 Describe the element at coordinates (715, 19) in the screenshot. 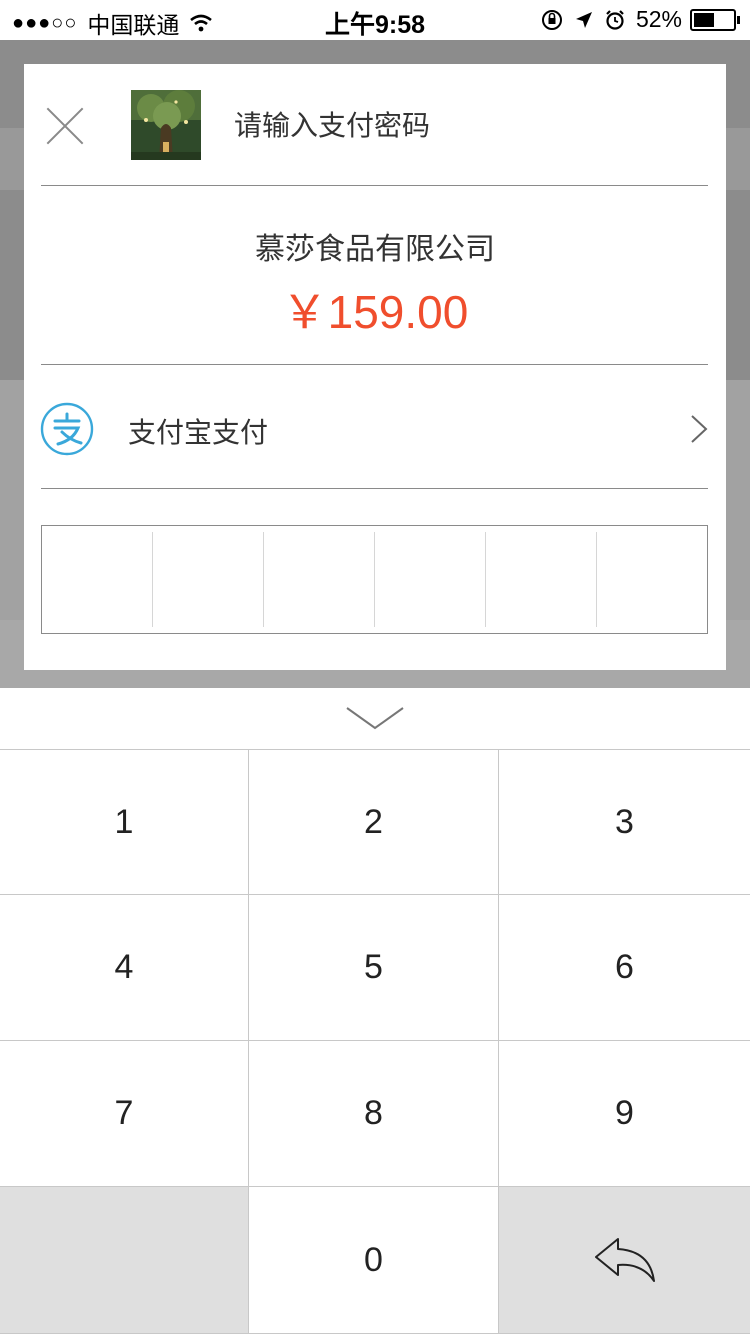

I see `battery-icon` at that location.